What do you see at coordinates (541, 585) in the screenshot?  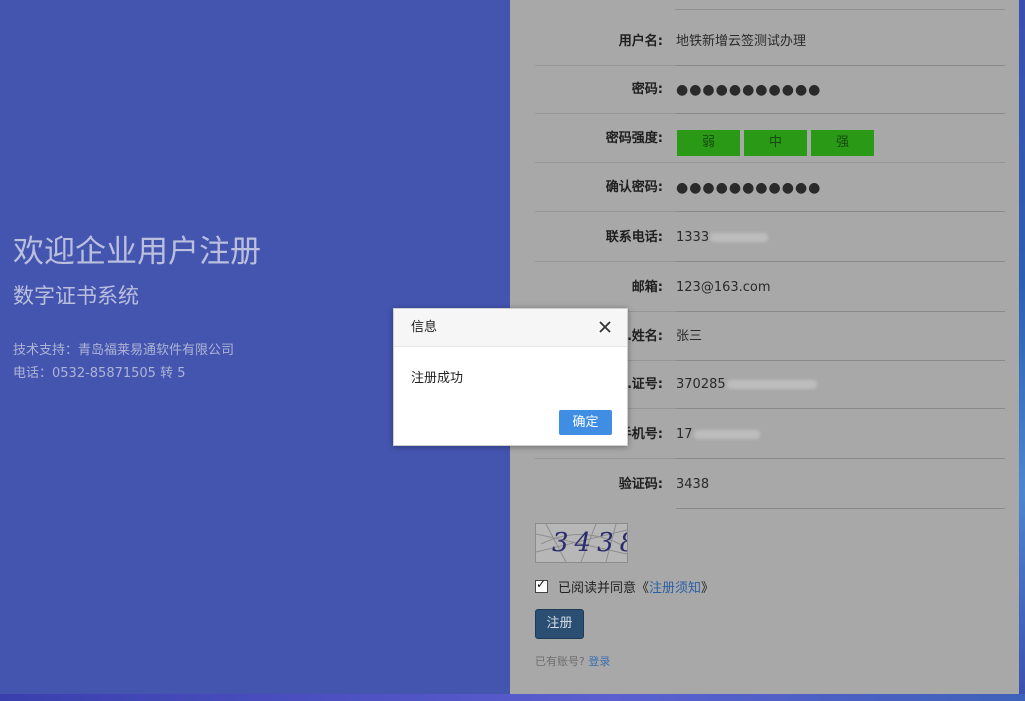 I see `agreement-checkbox` at bounding box center [541, 585].